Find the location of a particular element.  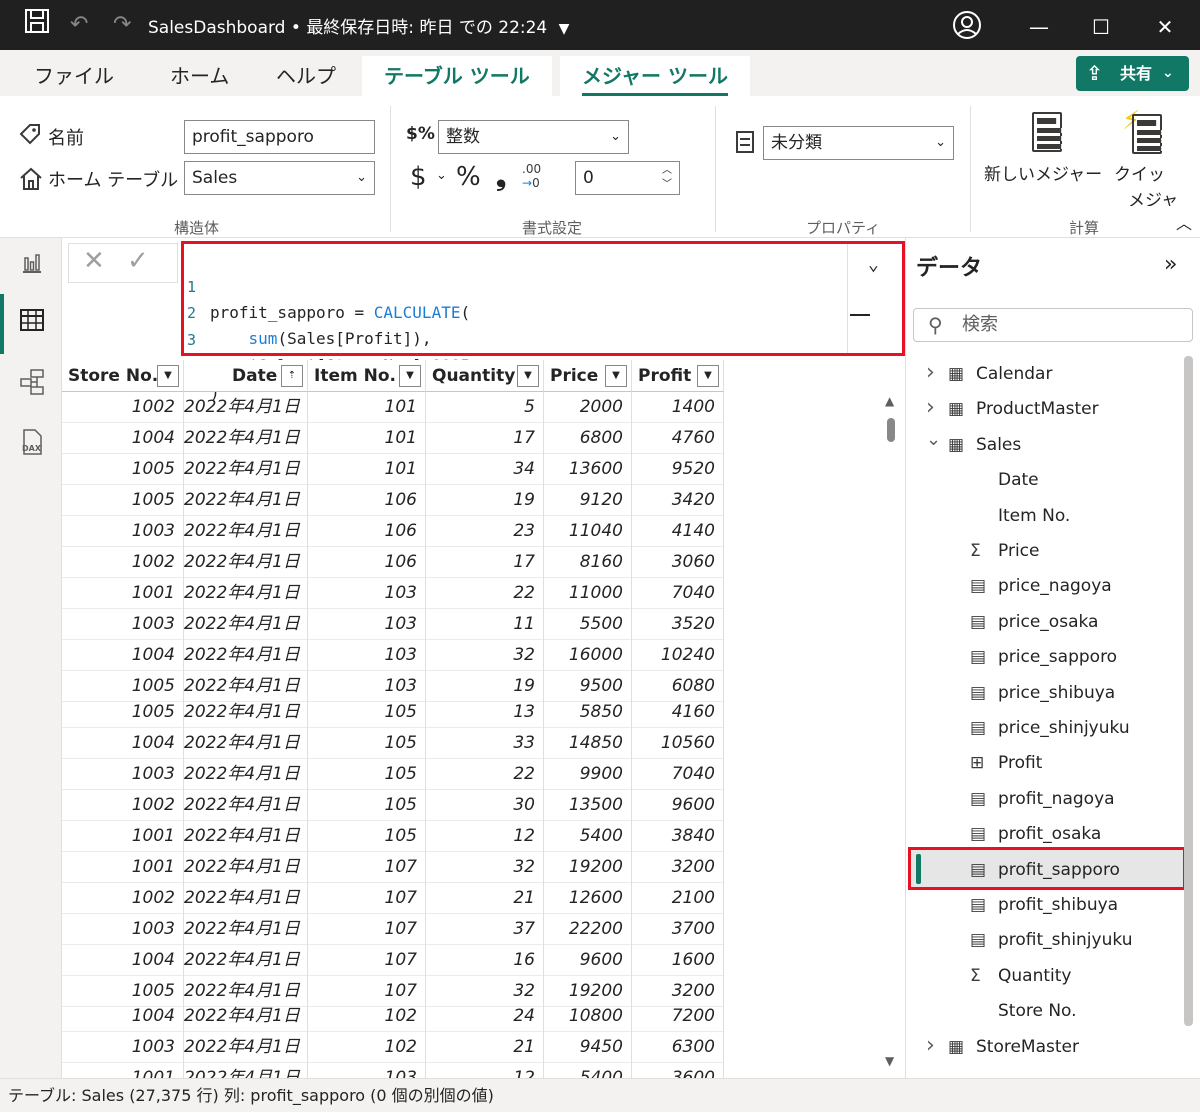

tree-field-item: Date is located at coordinates (1045, 480).